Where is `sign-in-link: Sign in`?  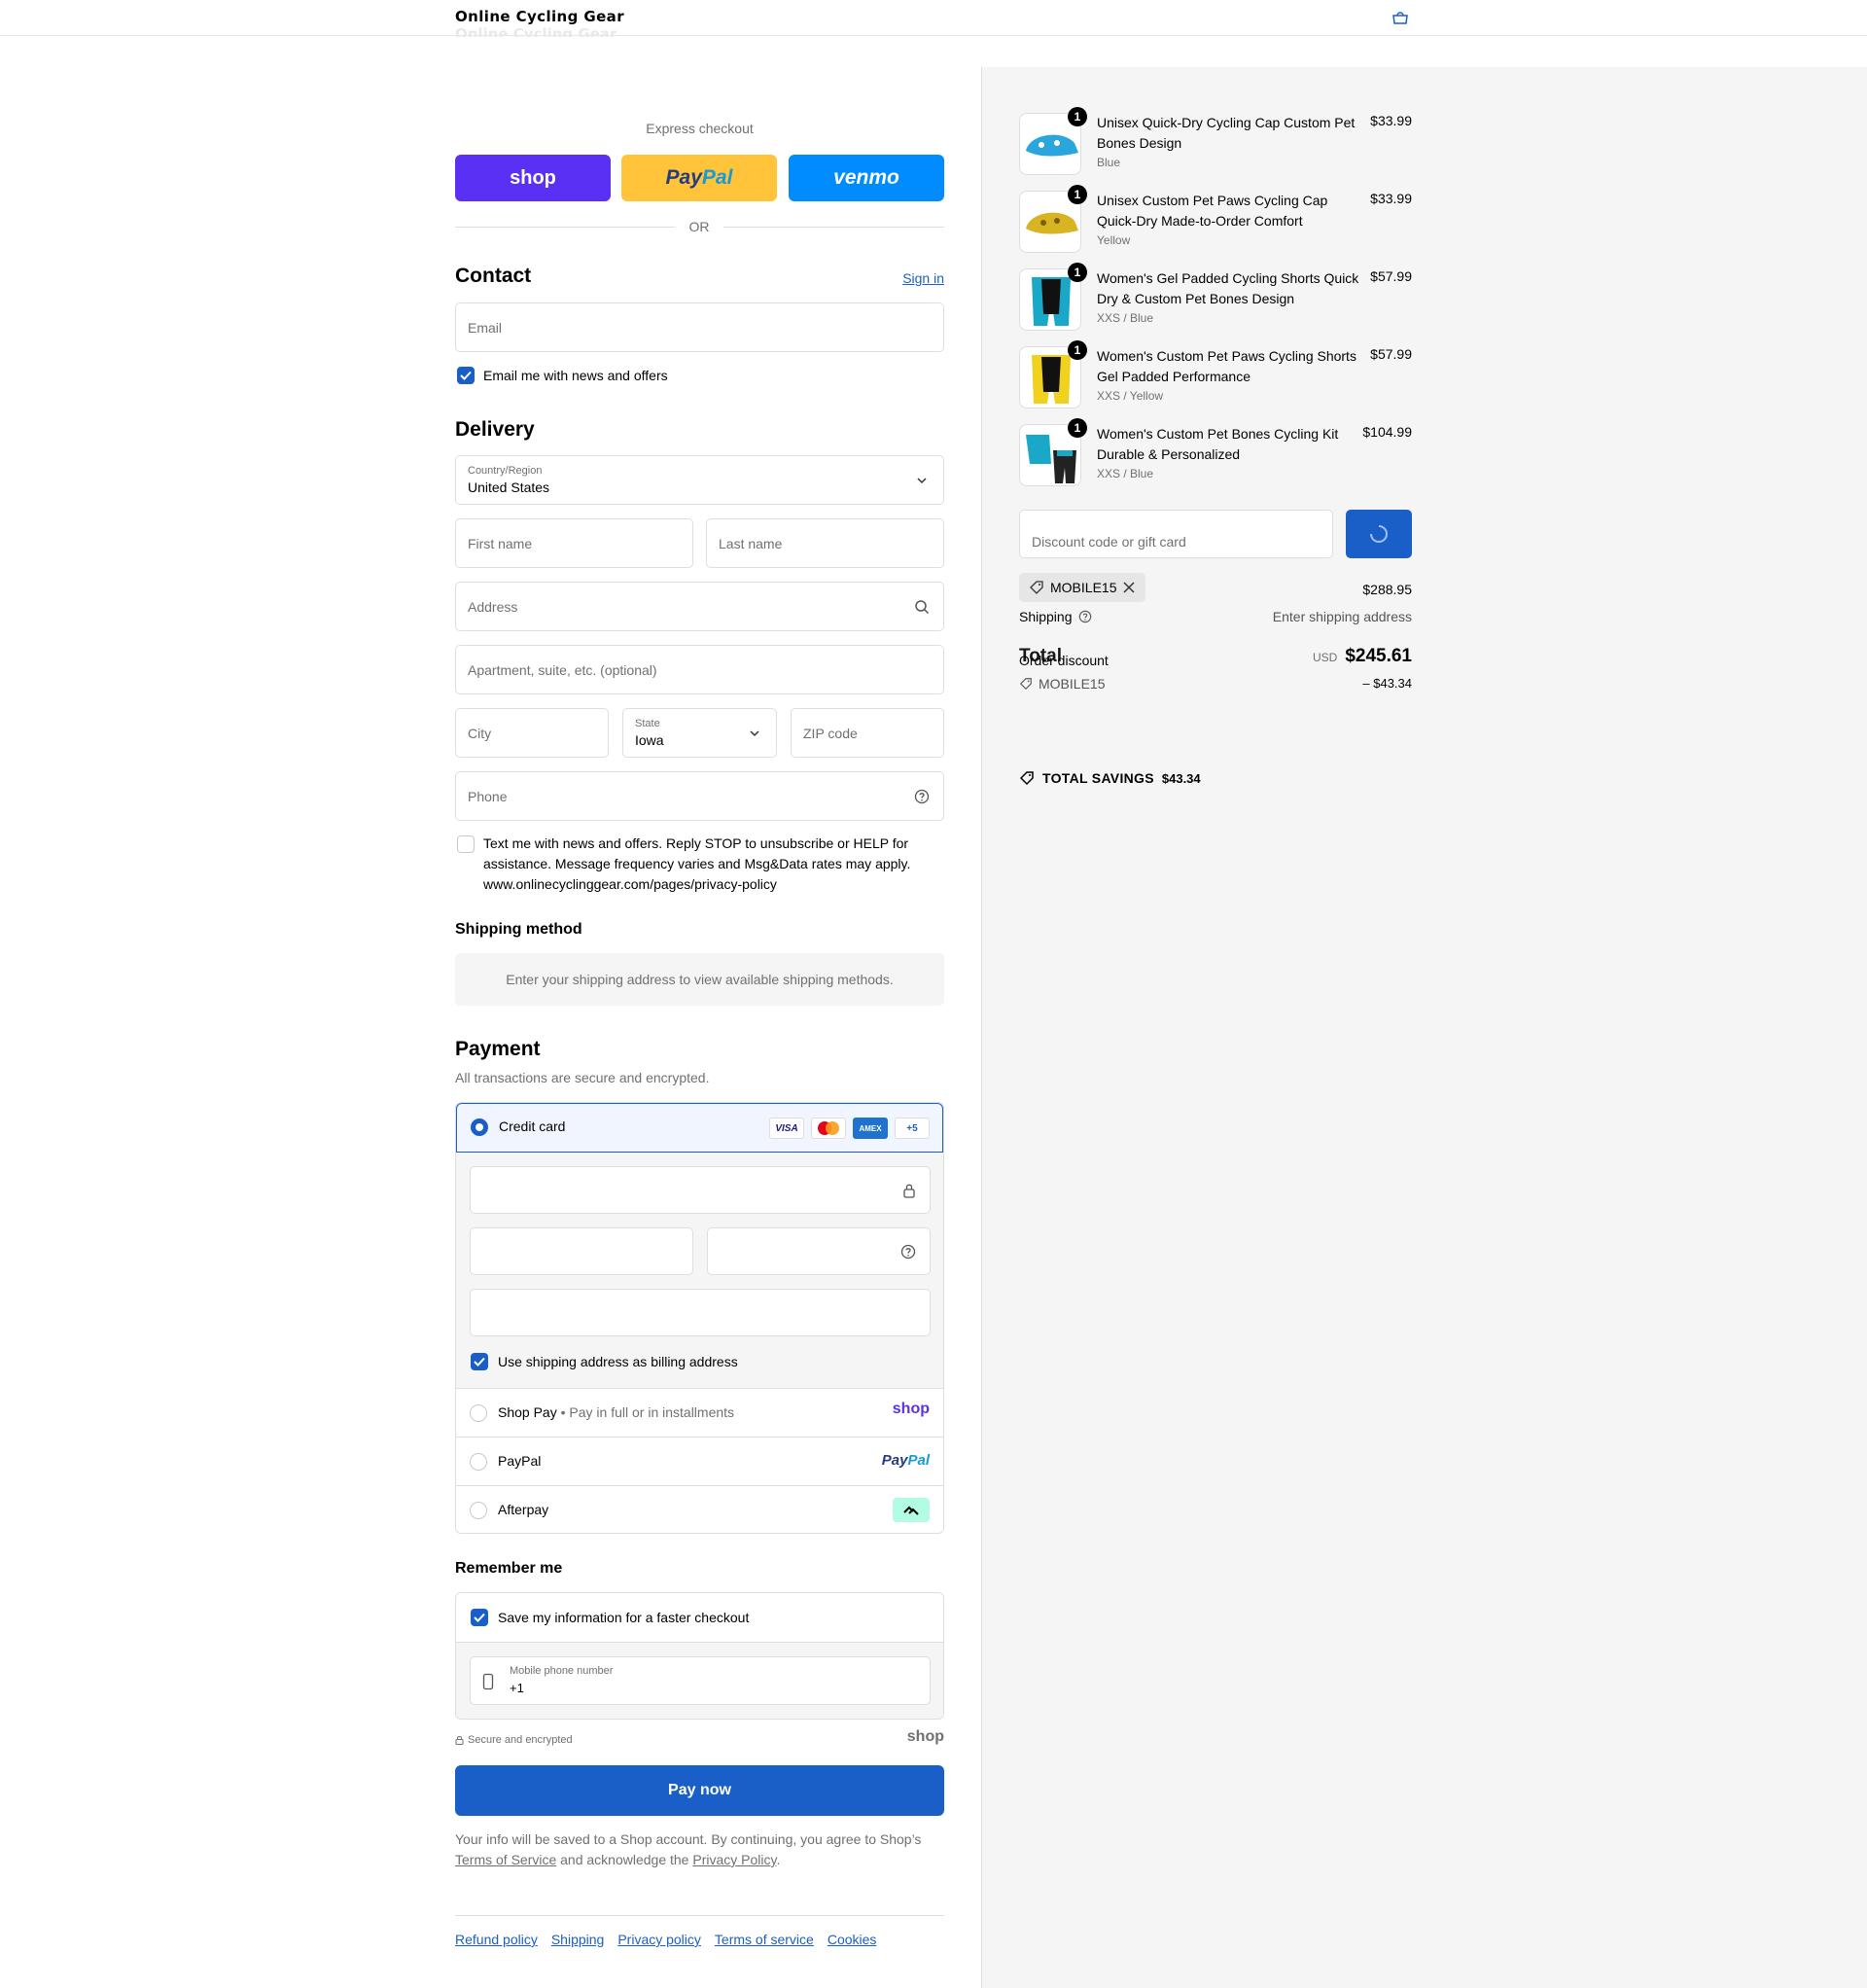 sign-in-link: Sign in is located at coordinates (923, 278).